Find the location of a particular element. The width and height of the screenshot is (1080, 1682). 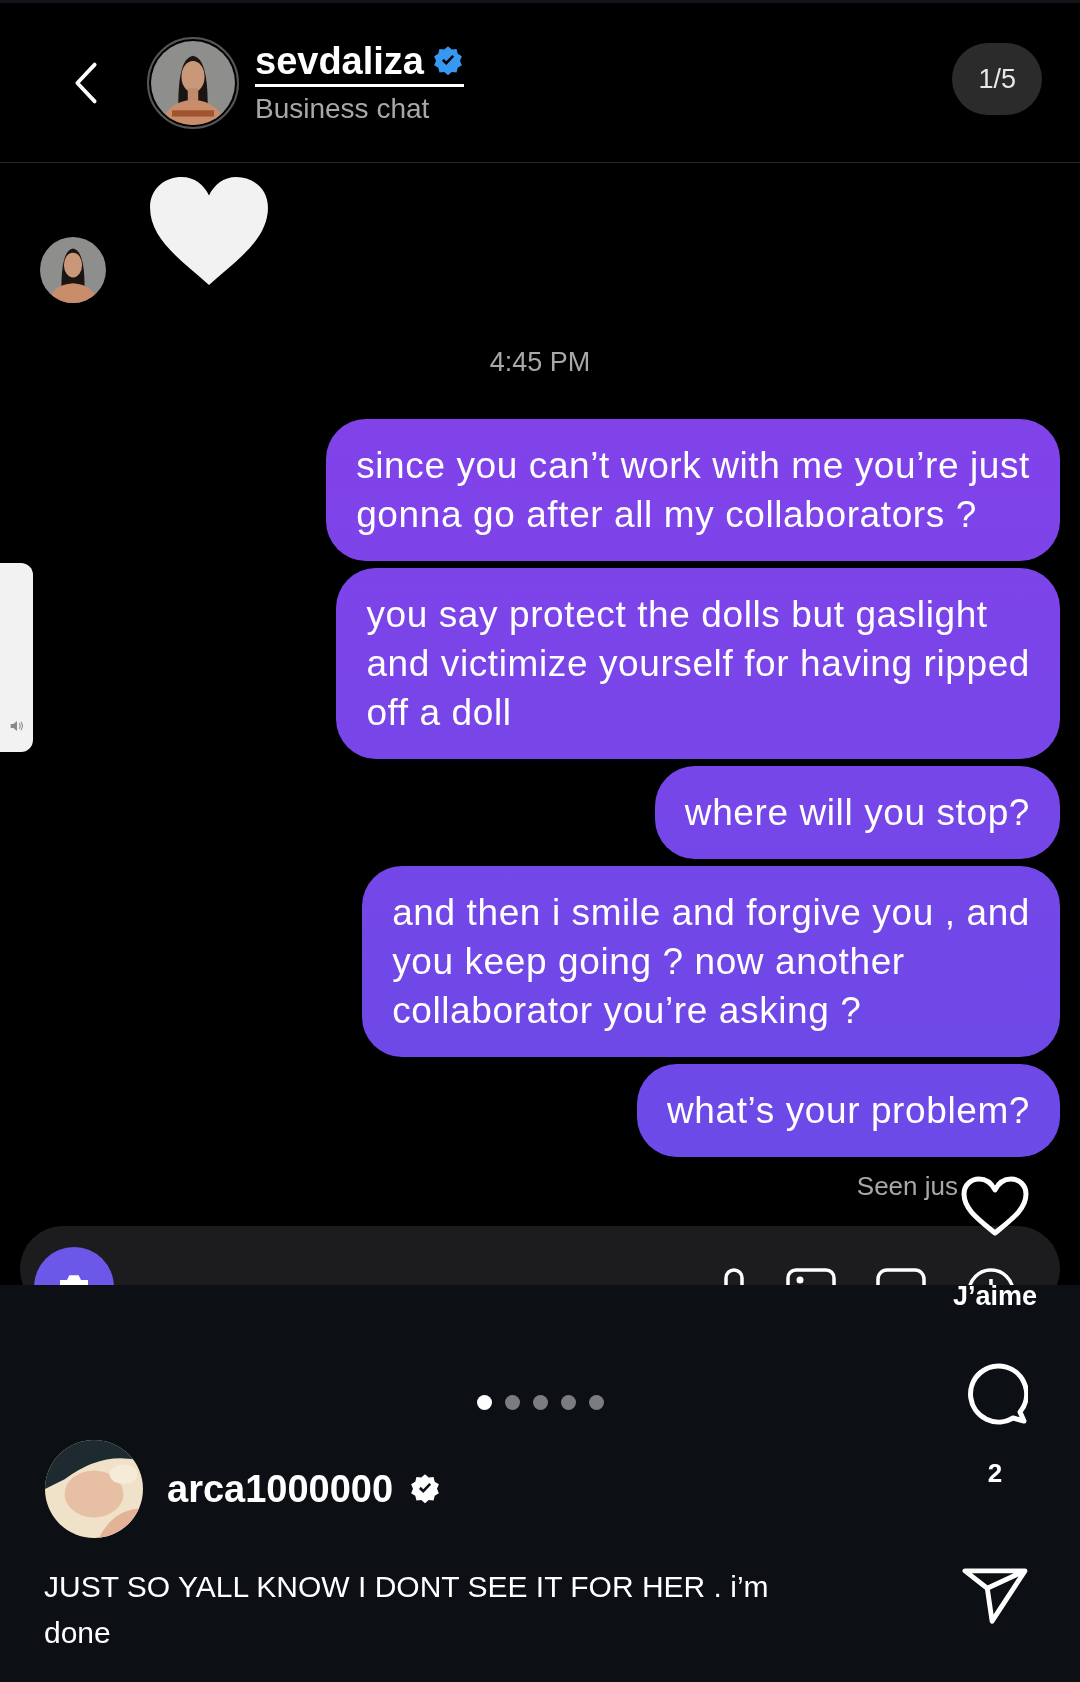

message-bubble: what’s your problem? is located at coordinates (848, 1110).